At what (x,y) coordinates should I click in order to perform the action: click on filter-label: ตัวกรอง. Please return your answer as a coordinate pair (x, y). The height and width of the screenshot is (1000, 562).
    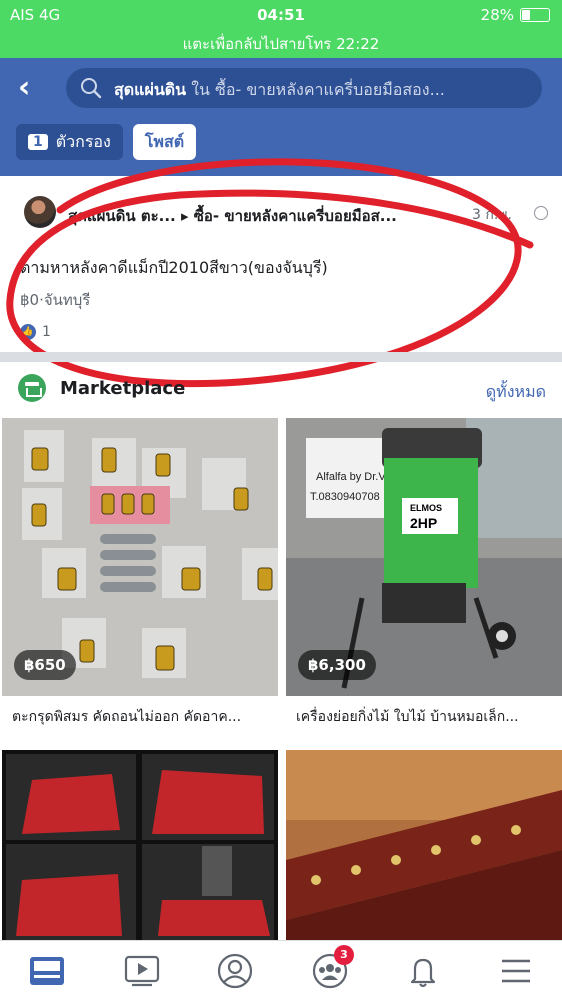
    Looking at the image, I should click on (83, 141).